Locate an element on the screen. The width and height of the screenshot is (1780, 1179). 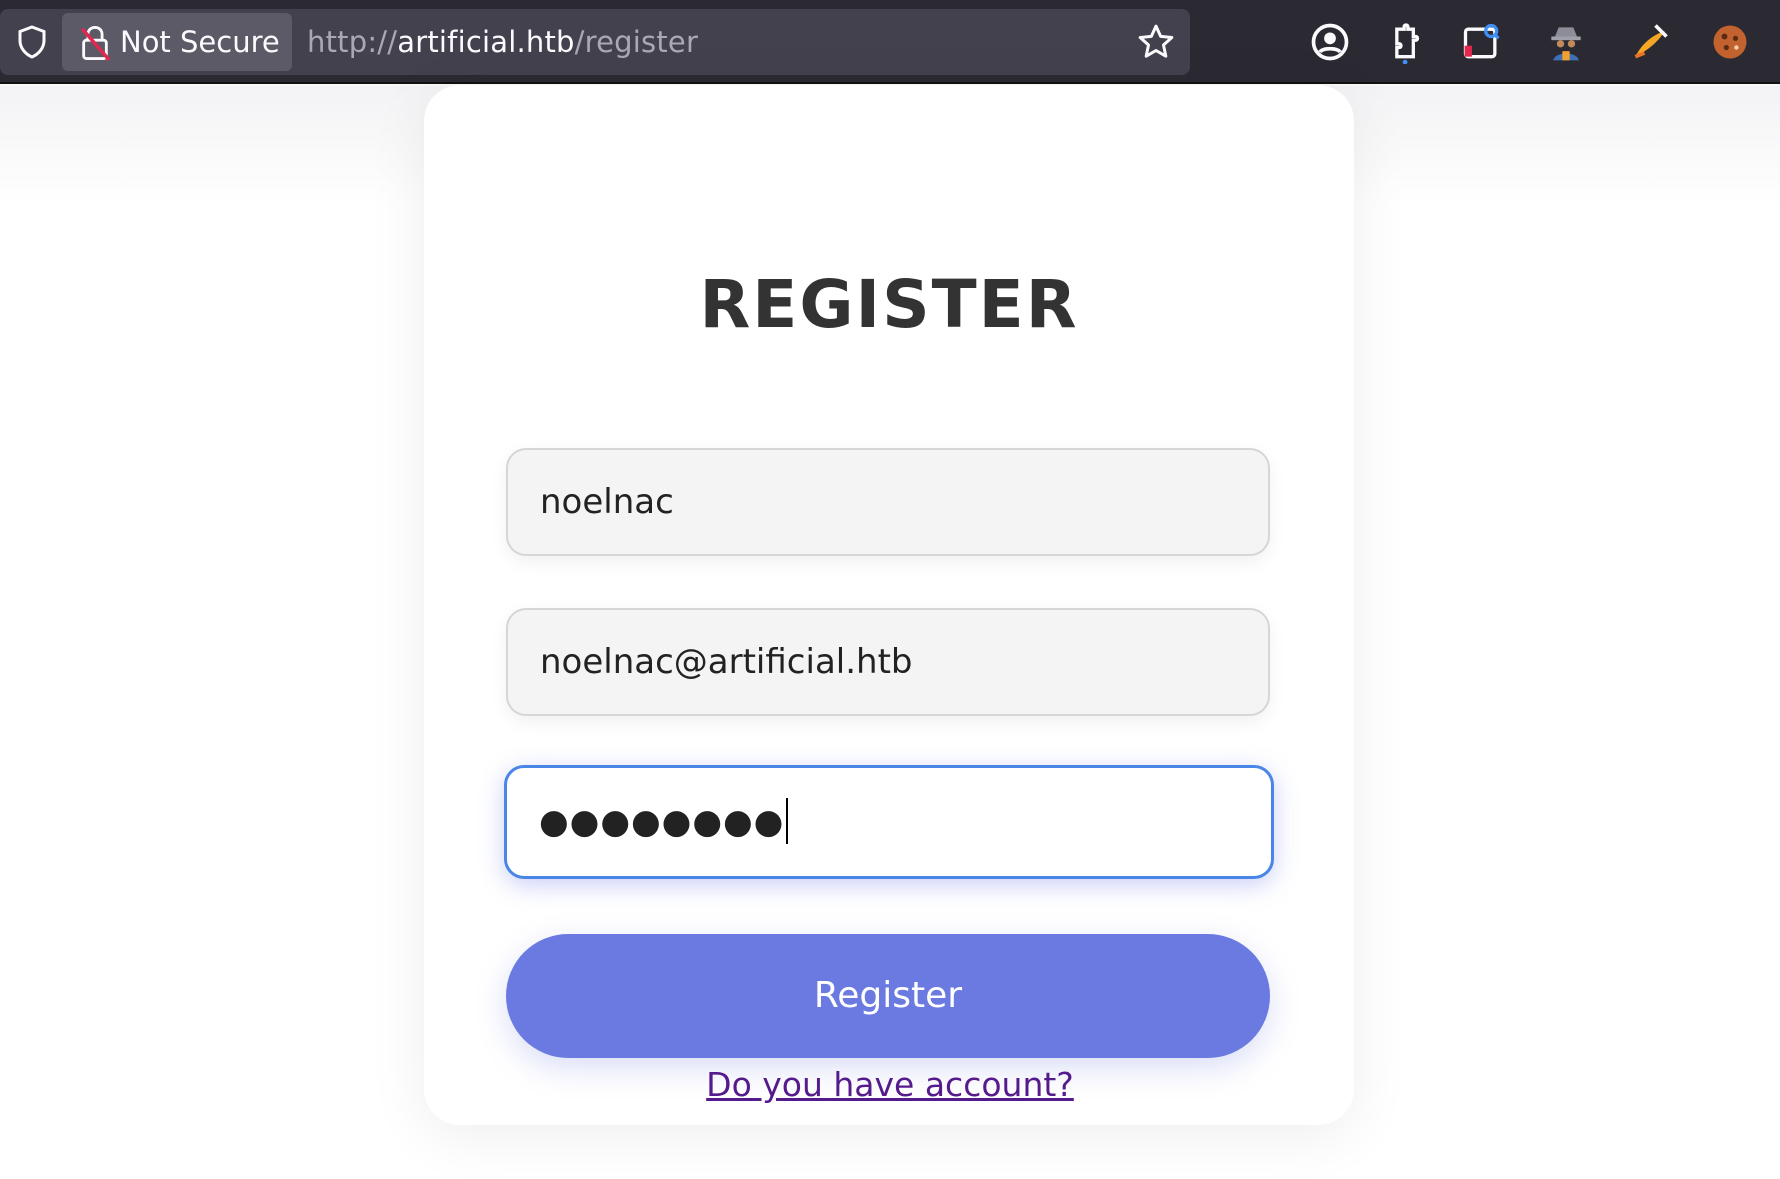
username-value: noelnac is located at coordinates (607, 502).